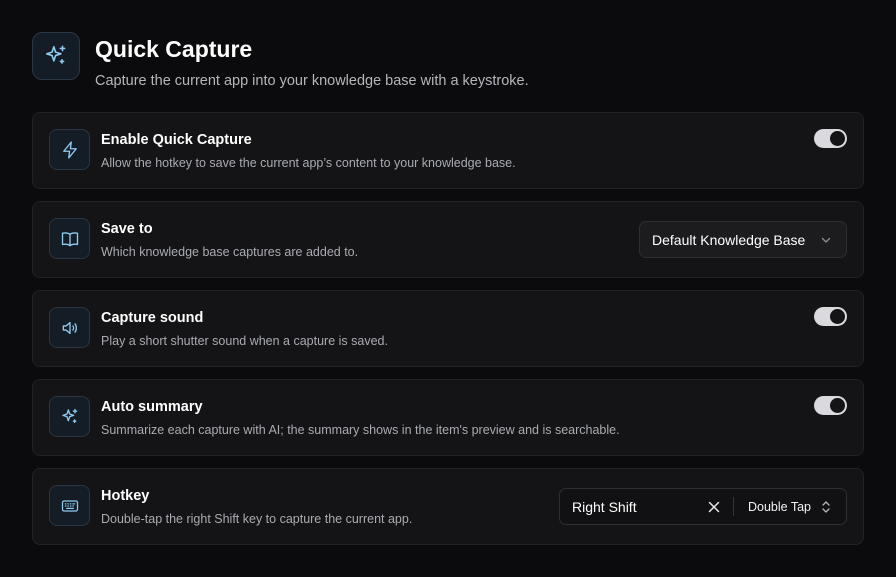 The height and width of the screenshot is (577, 896). Describe the element at coordinates (780, 506) in the screenshot. I see `hotkey-mode-label: Double Tap` at that location.